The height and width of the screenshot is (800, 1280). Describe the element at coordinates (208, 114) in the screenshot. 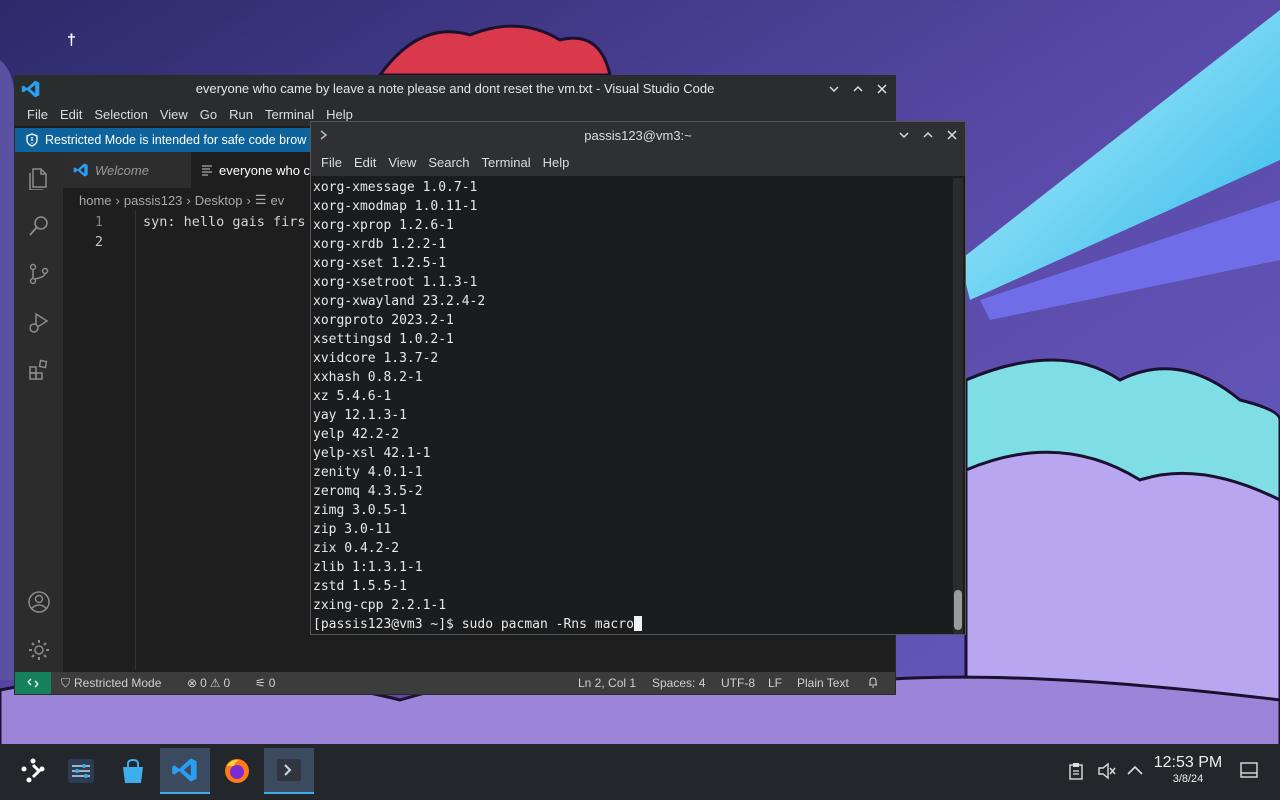

I see `menu-go: Go` at that location.